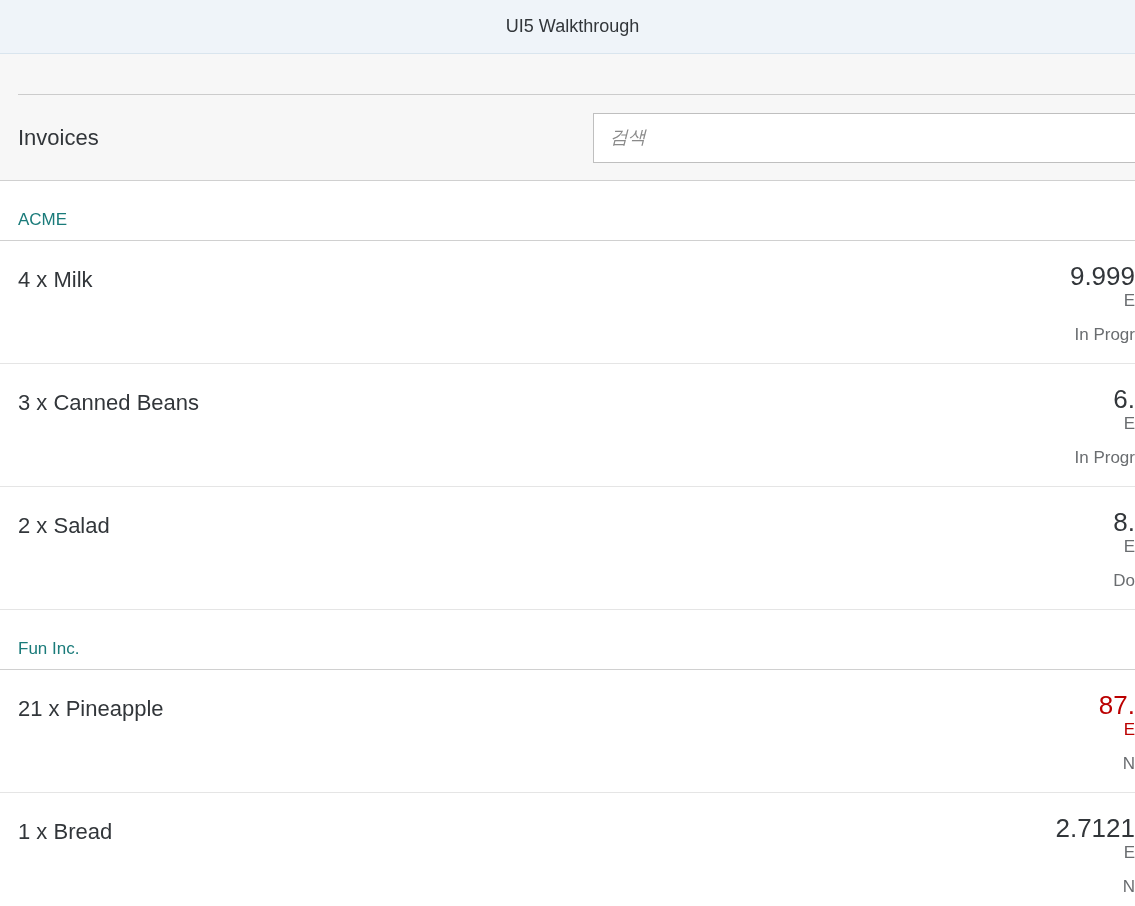 This screenshot has height=906, width=1135. What do you see at coordinates (567, 302) in the screenshot?
I see `invoice-item: 4 x Milk 9.999 E In Progr` at bounding box center [567, 302].